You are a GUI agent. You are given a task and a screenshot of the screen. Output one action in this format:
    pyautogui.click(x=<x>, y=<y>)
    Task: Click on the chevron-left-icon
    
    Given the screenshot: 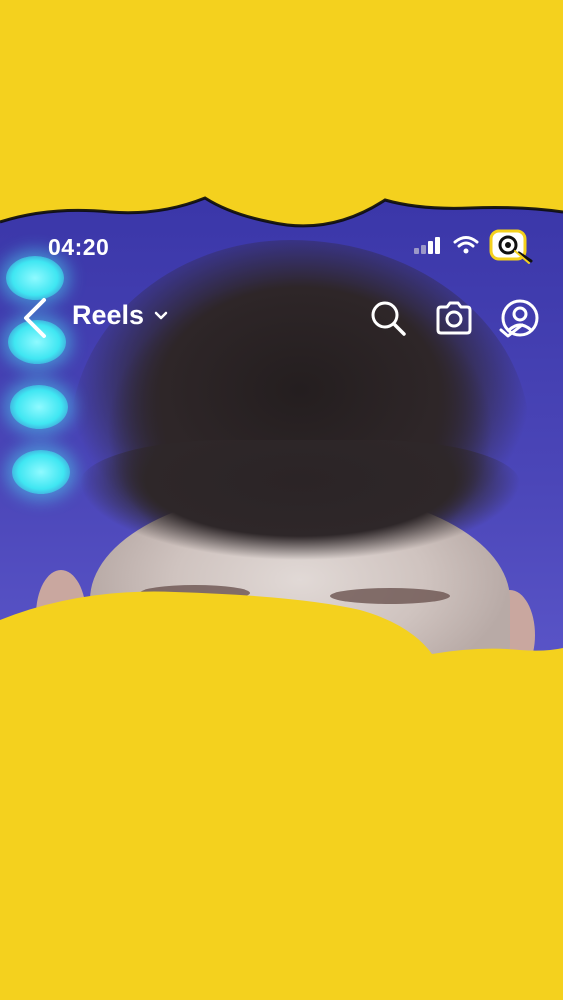 What is the action you would take?
    pyautogui.click(x=35, y=318)
    